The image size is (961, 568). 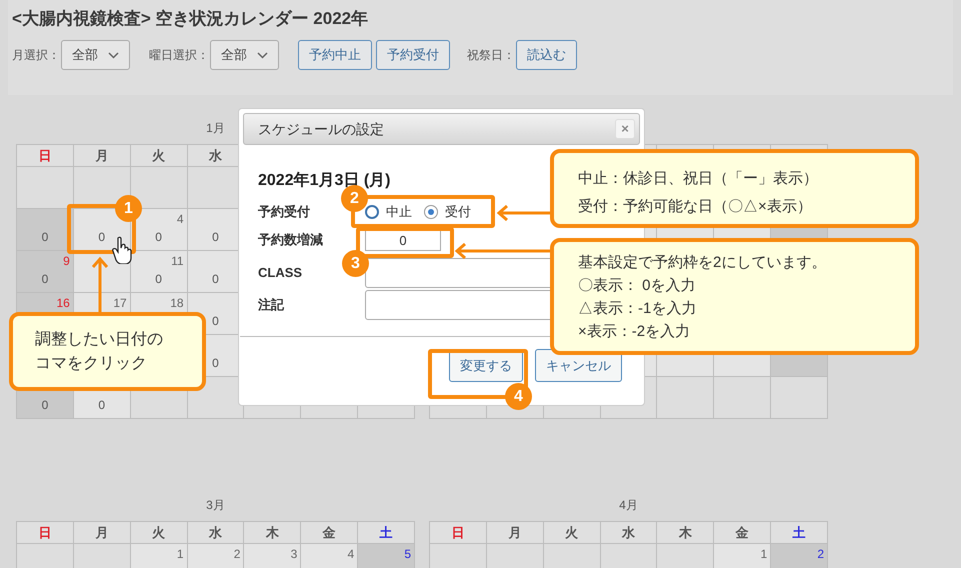 I want to click on dialog-title: スケジュールの設定, so click(x=321, y=129).